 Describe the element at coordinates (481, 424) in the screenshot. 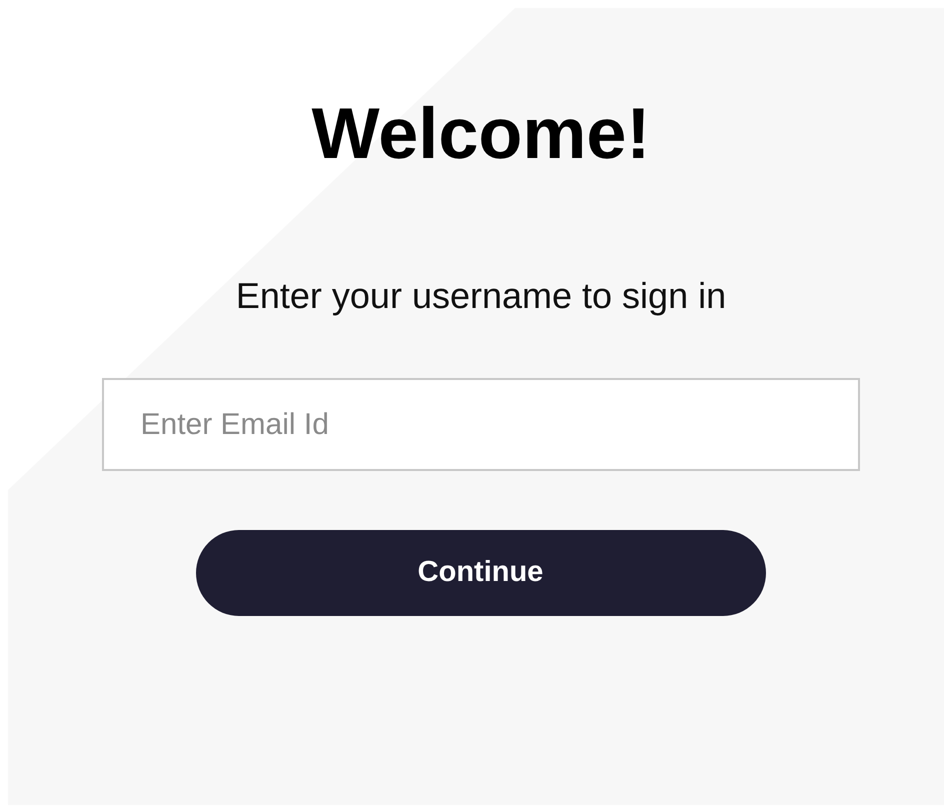

I see `email-field: Enter Email Id` at that location.